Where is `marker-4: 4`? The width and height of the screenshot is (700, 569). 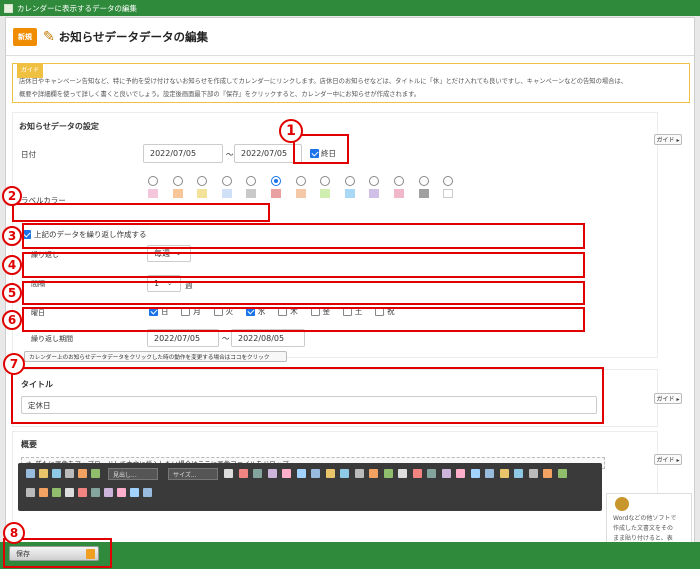 marker-4: 4 is located at coordinates (12, 265).